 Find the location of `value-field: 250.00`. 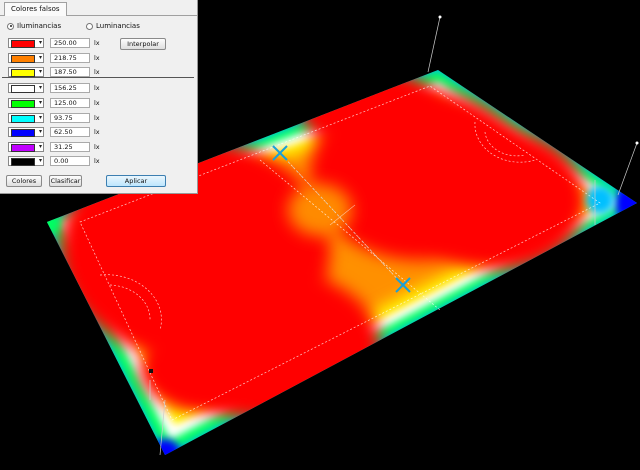

value-field: 250.00 is located at coordinates (70, 43).